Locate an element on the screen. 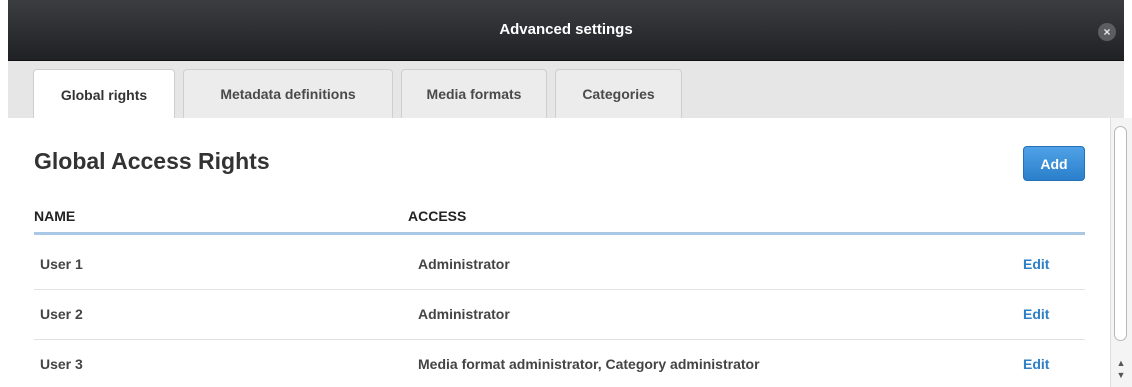 Image resolution: width=1132 pixels, height=387 pixels. scroll-down-arrow-icon: ▼ is located at coordinates (1121, 375).